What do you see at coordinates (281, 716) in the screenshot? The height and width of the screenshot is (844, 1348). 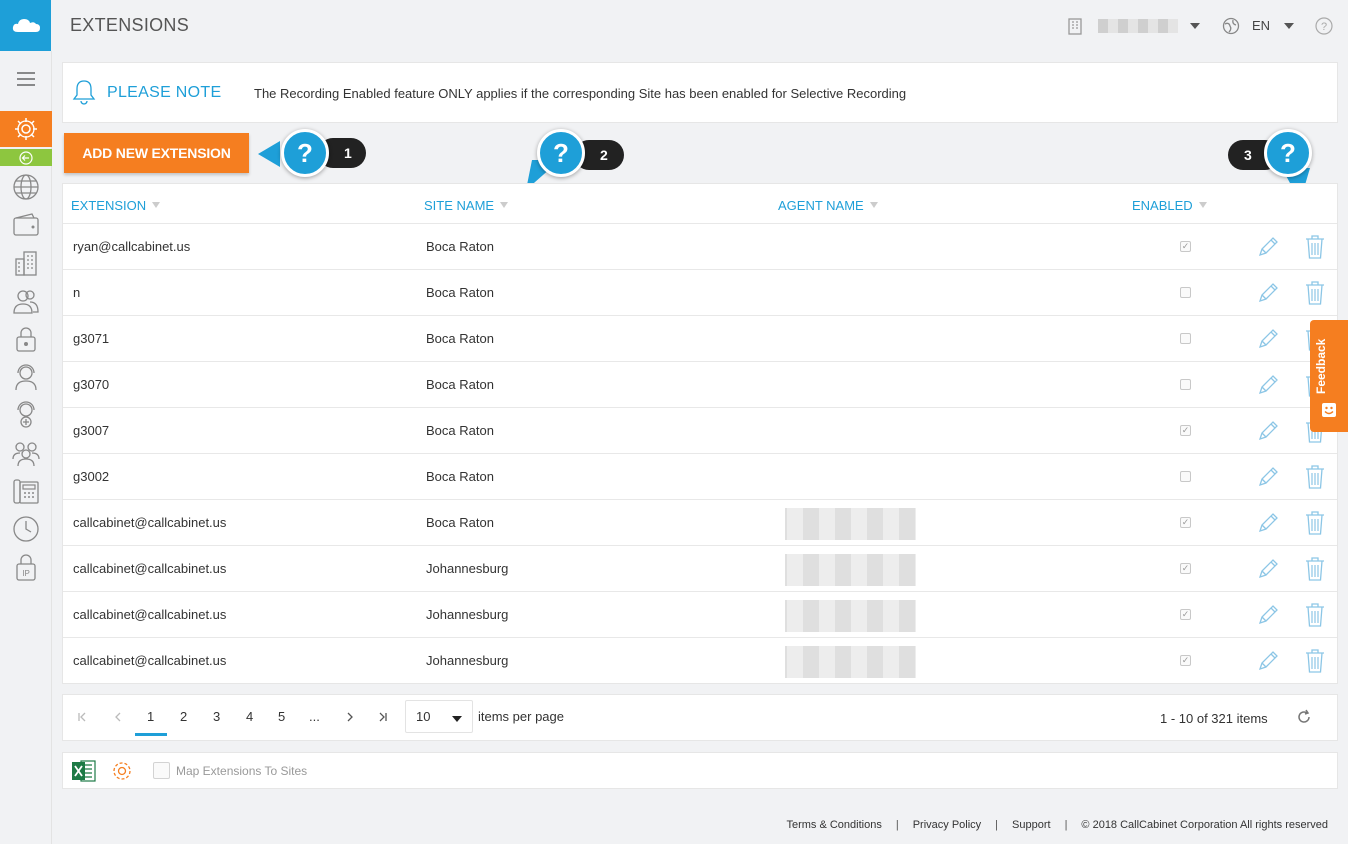 I see `page-number: 5` at bounding box center [281, 716].